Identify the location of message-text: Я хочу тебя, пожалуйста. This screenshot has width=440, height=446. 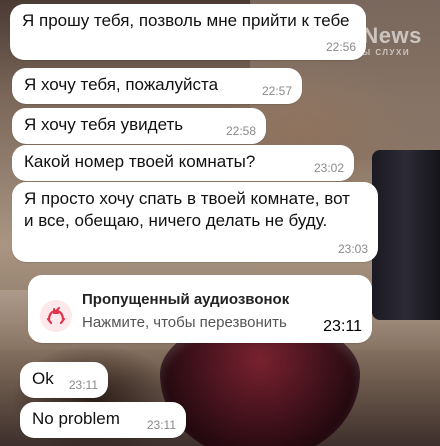
(121, 84).